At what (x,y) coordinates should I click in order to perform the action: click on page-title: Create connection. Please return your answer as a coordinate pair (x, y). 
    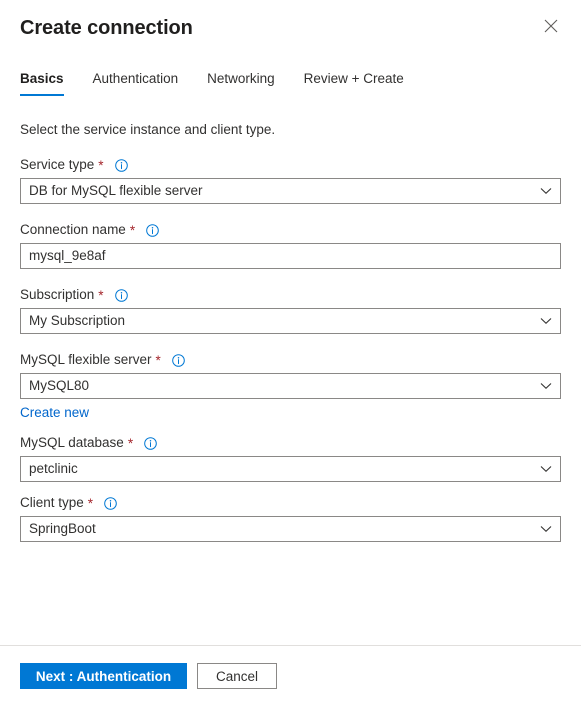
    Looking at the image, I should click on (106, 28).